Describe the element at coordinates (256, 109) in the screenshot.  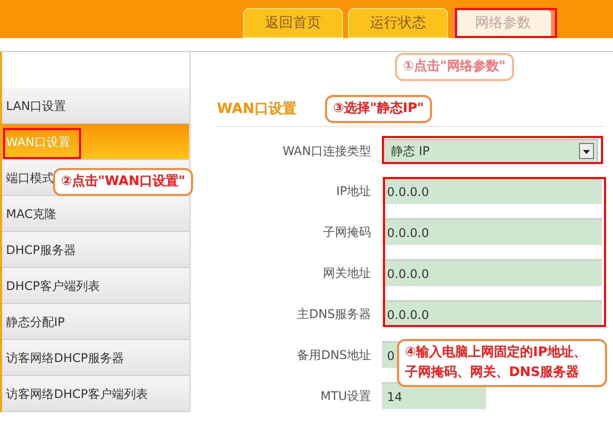
I see `panel-title: WAN口设置` at that location.